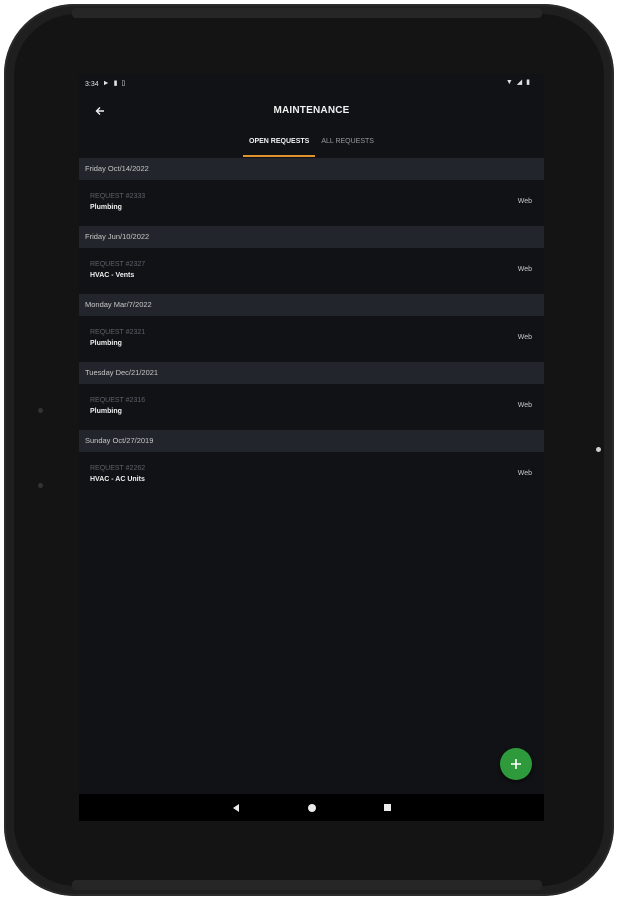  I want to click on camera-dot, so click(598, 449).